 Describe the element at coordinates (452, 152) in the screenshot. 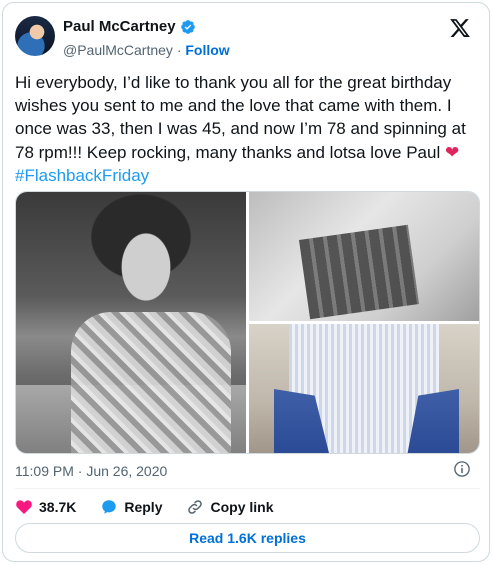

I see `heart-emoji: ❤` at that location.